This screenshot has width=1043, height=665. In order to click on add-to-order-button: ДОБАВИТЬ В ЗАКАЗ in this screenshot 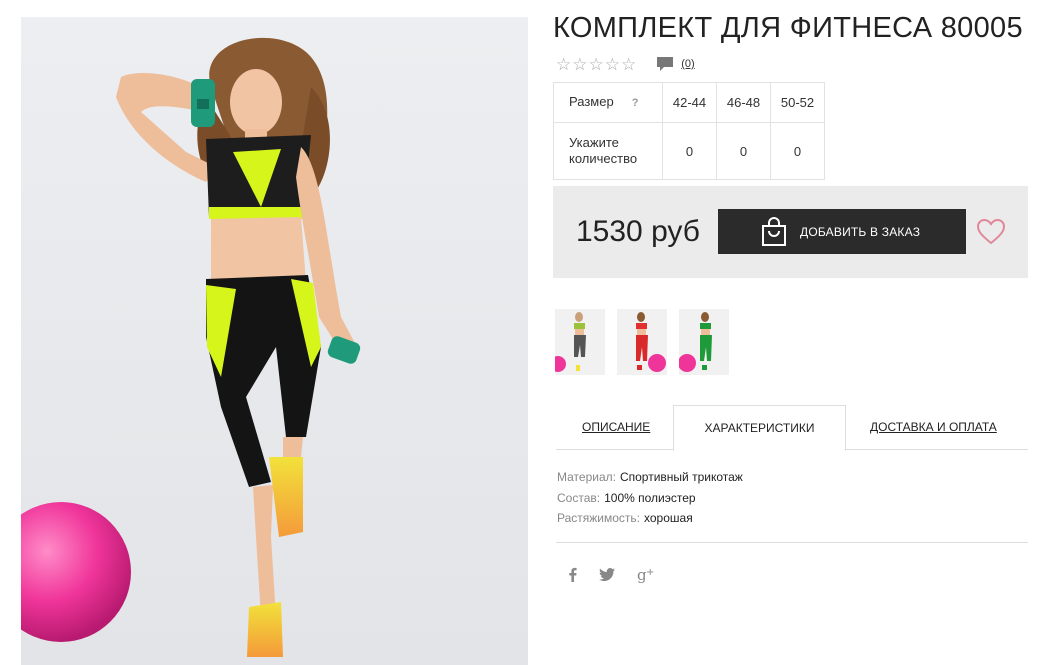, I will do `click(842, 231)`.